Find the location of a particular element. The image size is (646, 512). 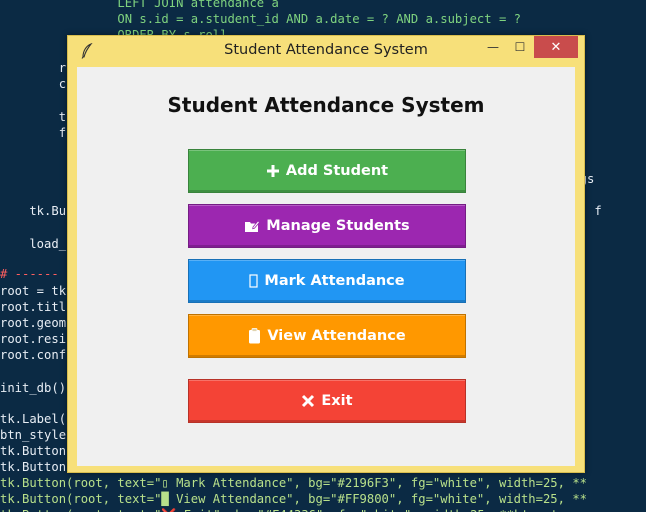

add-student-button: Add Student is located at coordinates (327, 171).